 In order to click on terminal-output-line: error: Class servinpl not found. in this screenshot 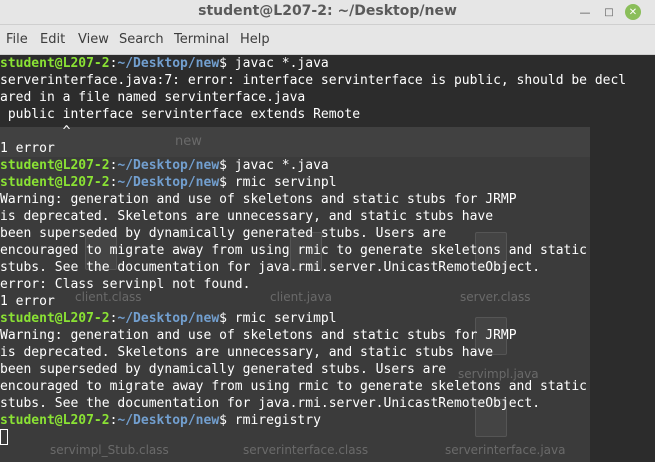, I will do `click(125, 284)`.